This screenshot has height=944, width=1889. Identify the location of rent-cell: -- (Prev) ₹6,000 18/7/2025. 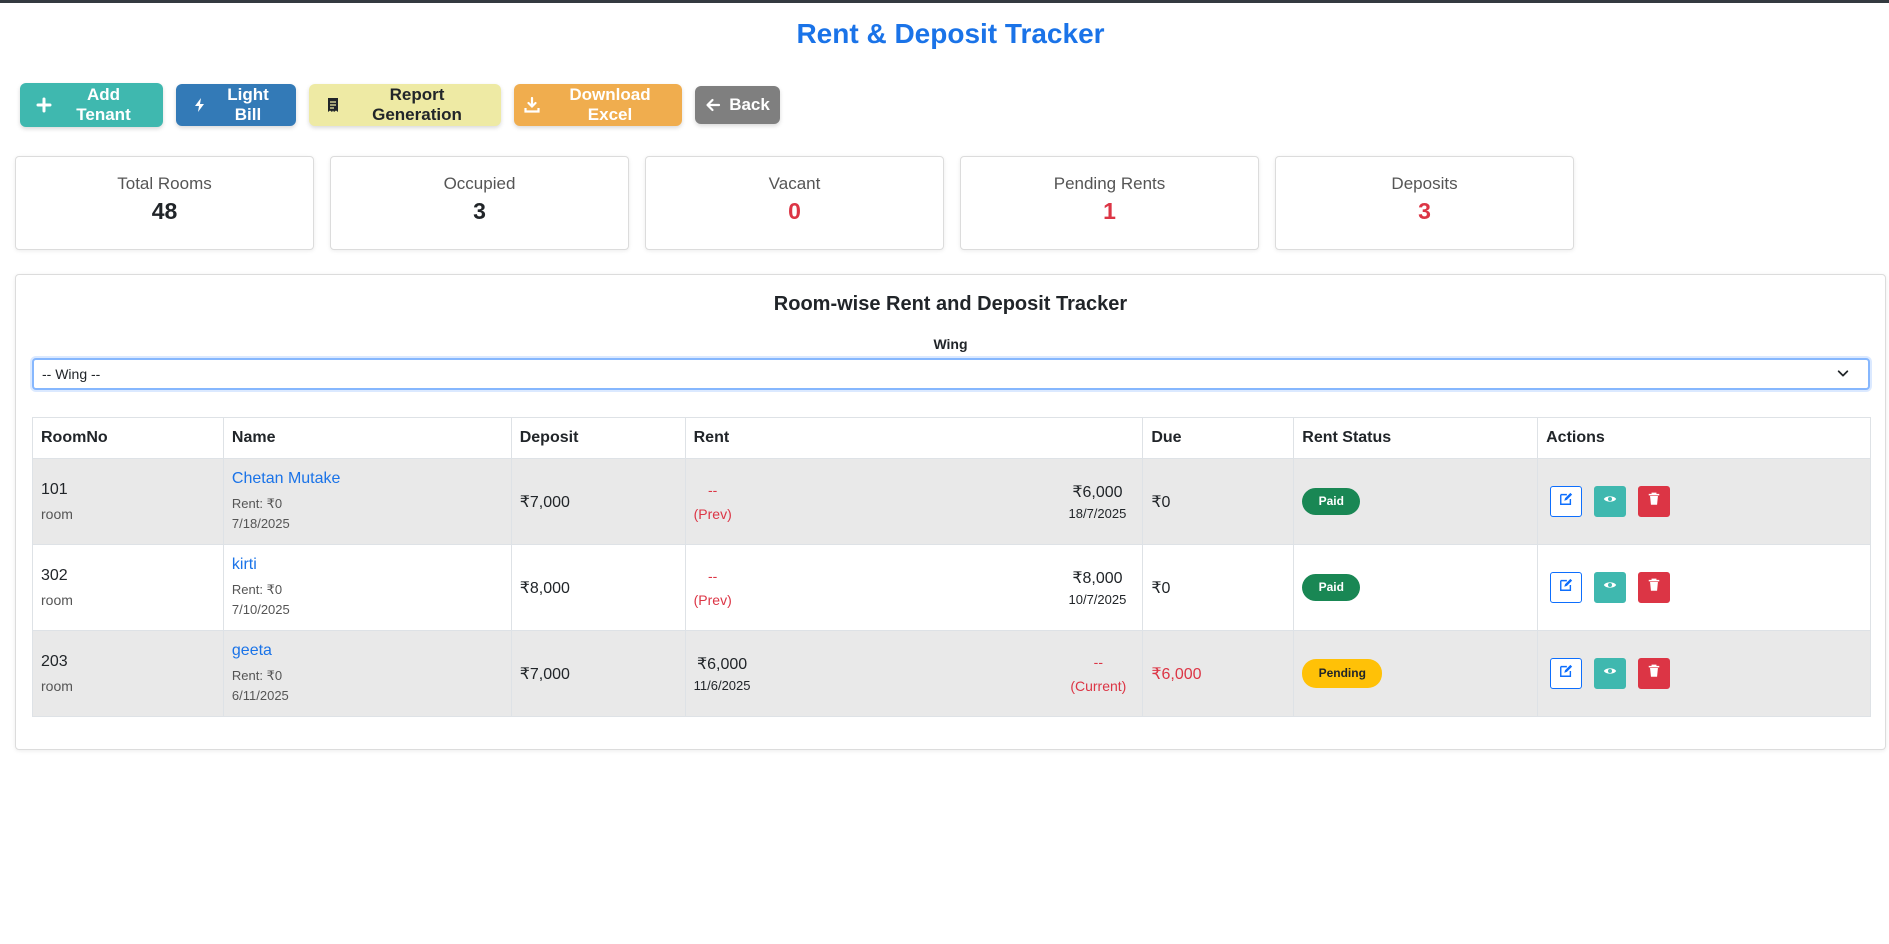
(914, 501).